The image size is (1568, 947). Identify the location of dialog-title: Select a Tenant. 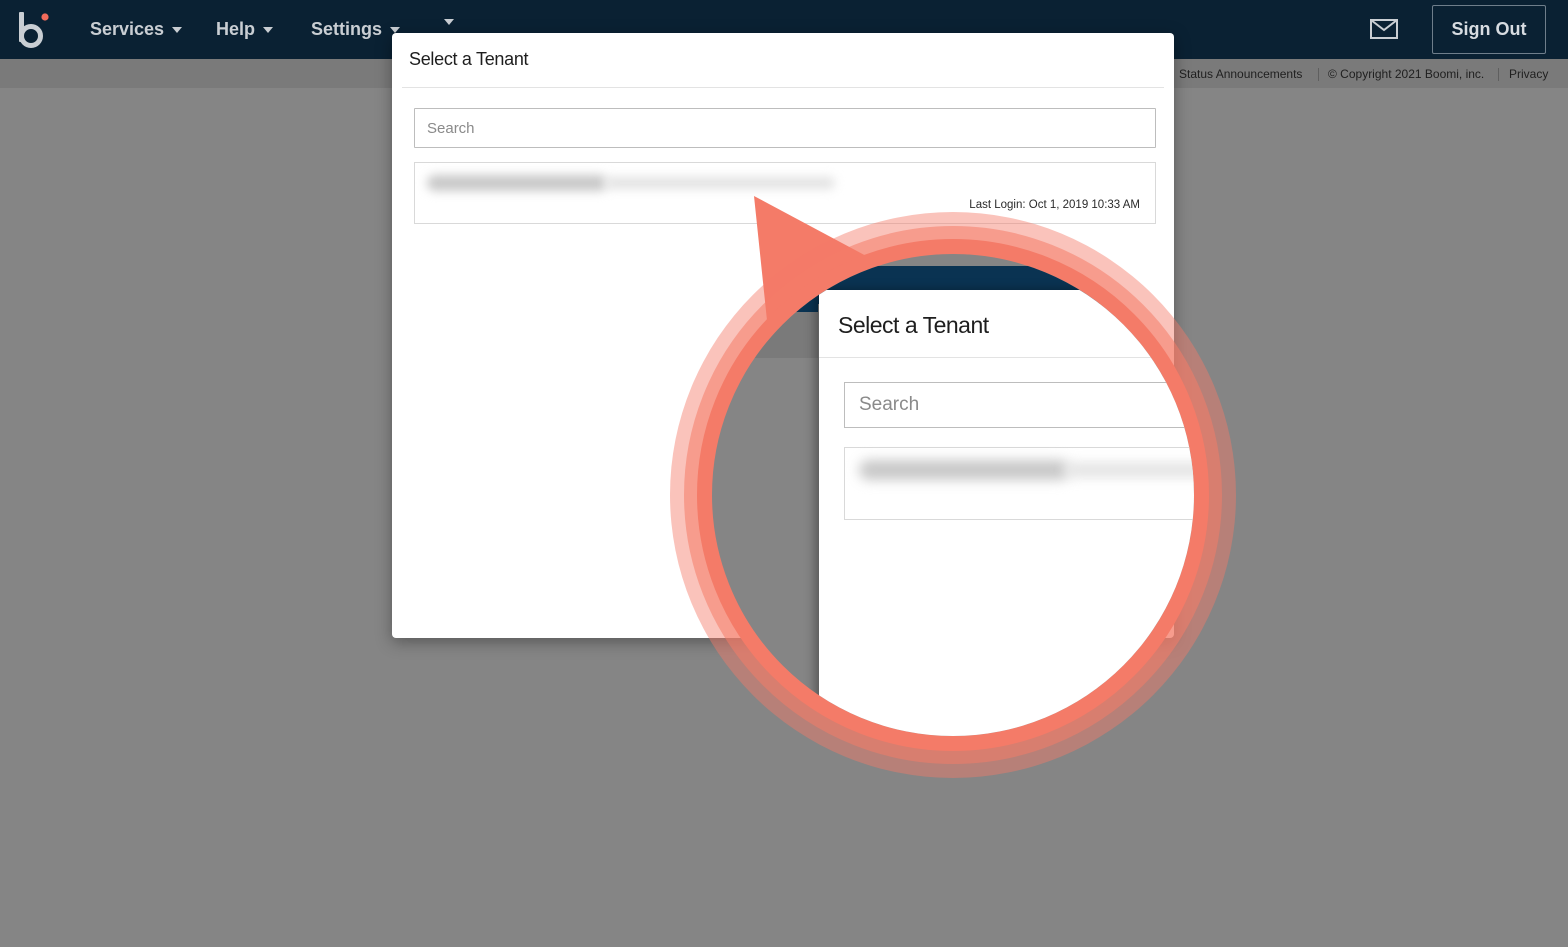
(469, 59).